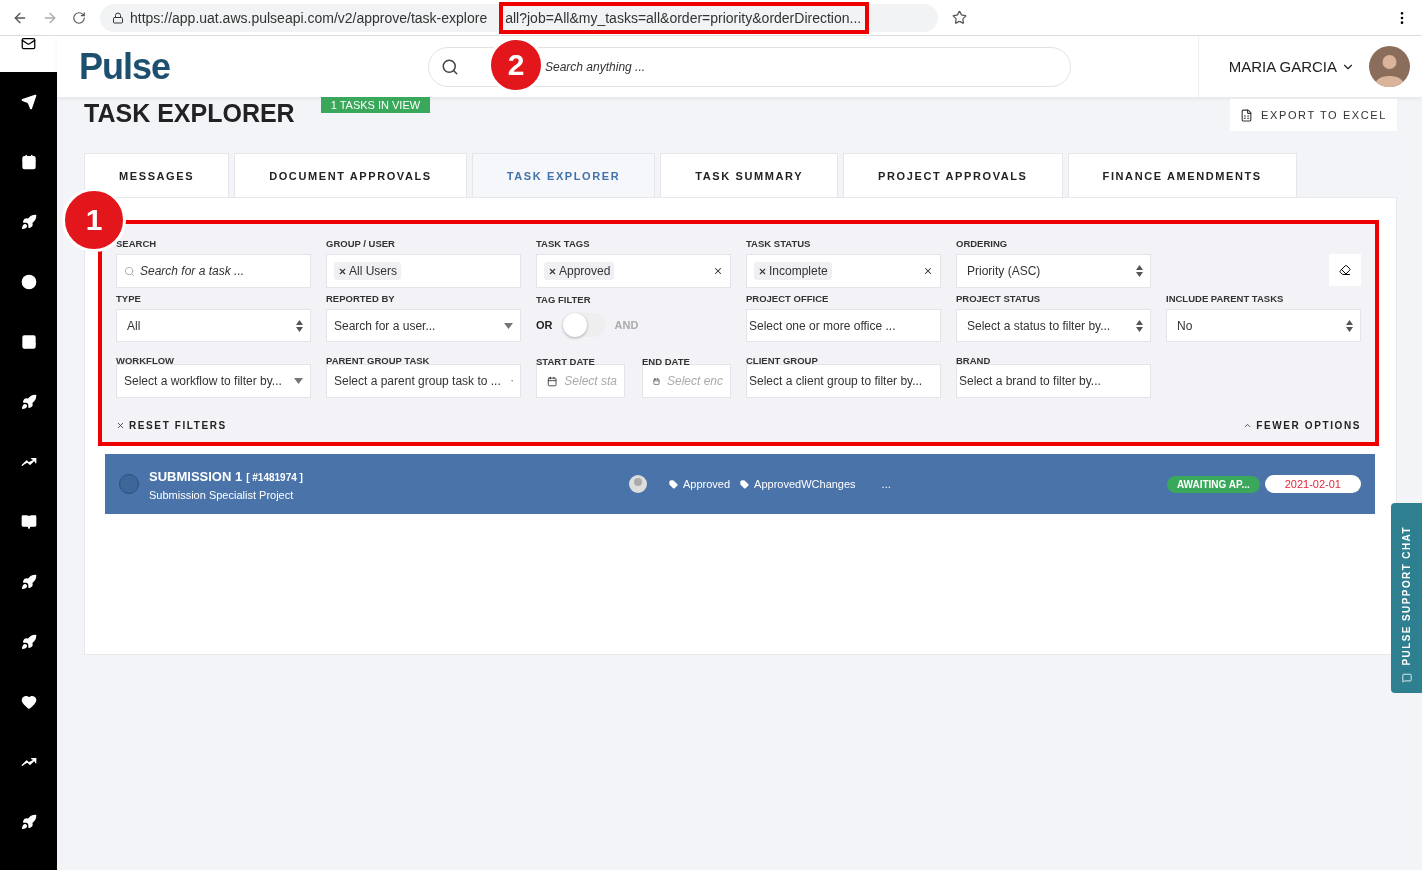 Image resolution: width=1422 pixels, height=870 pixels. What do you see at coordinates (585, 271) in the screenshot?
I see `tag-chip-label: Approved` at bounding box center [585, 271].